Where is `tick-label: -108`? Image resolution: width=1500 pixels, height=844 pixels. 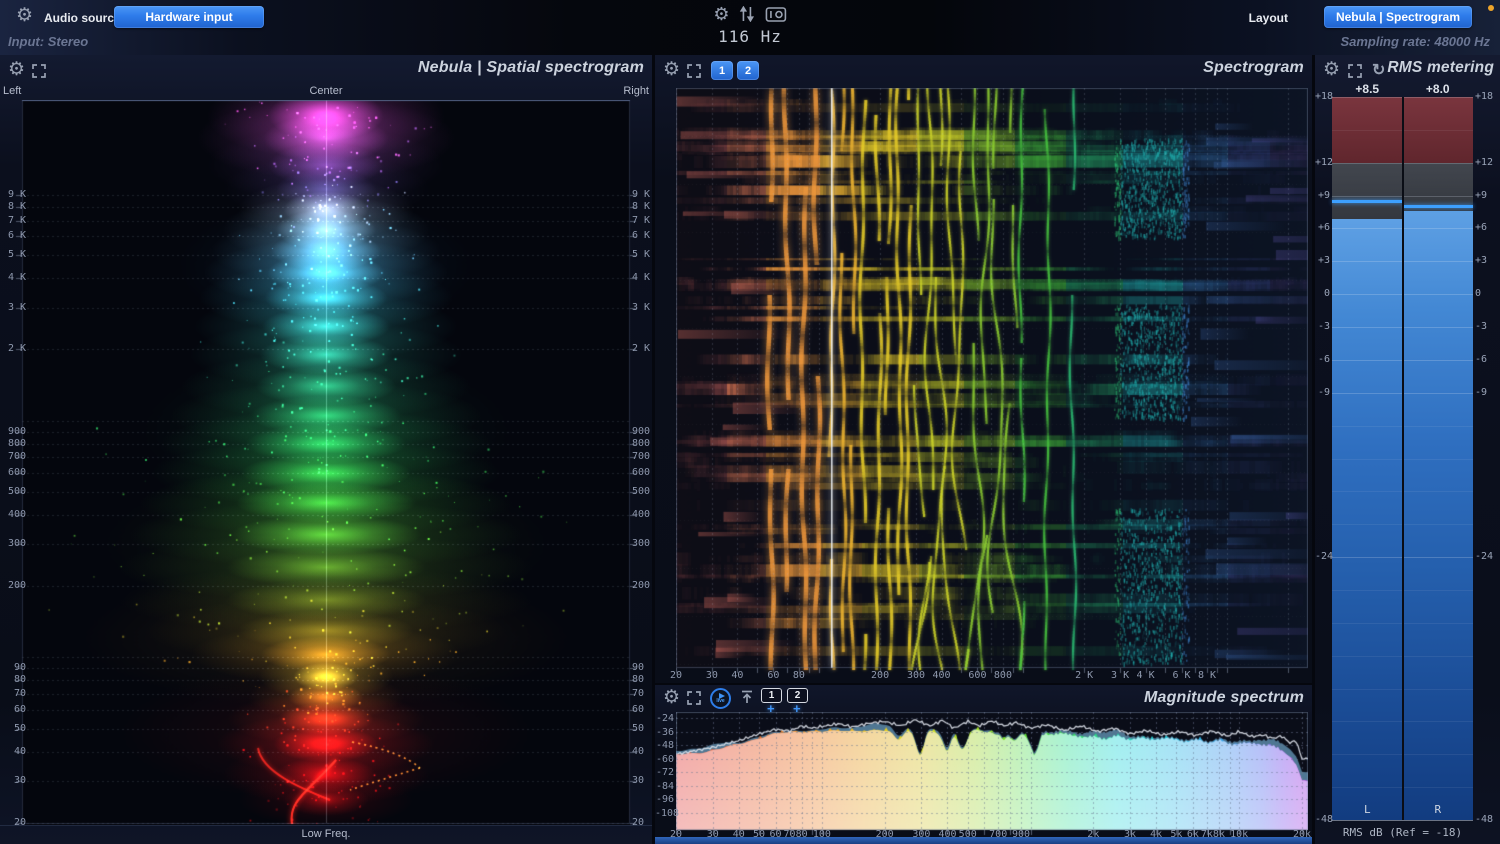 tick-label: -108 is located at coordinates (667, 813).